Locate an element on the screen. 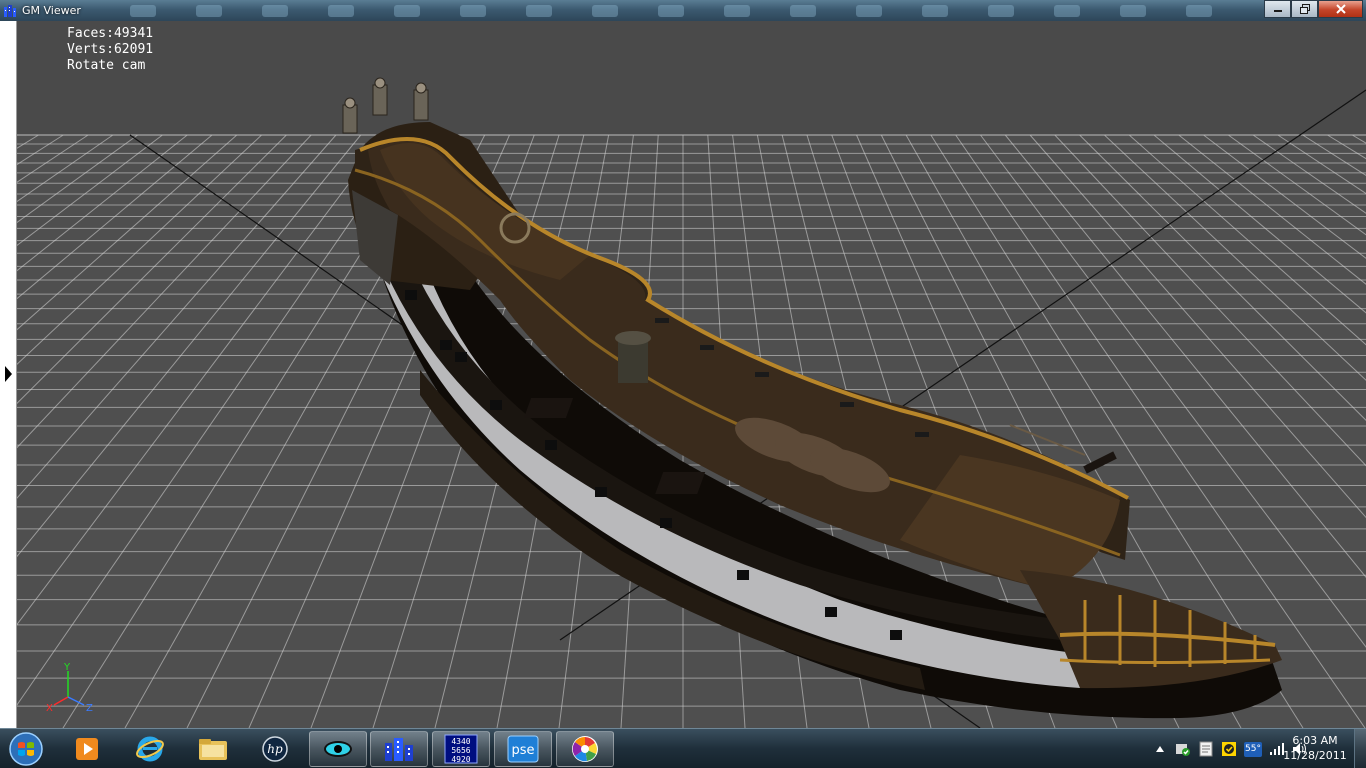 This screenshot has width=1366, height=768. taskbar-file-explorer is located at coordinates (213, 749).